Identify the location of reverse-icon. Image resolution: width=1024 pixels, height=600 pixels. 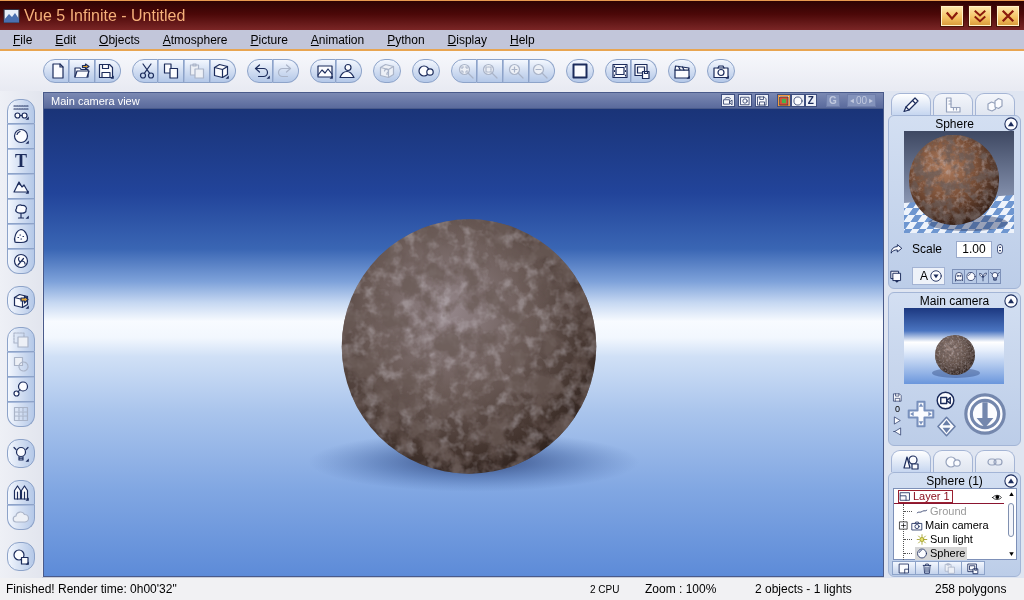
(897, 431).